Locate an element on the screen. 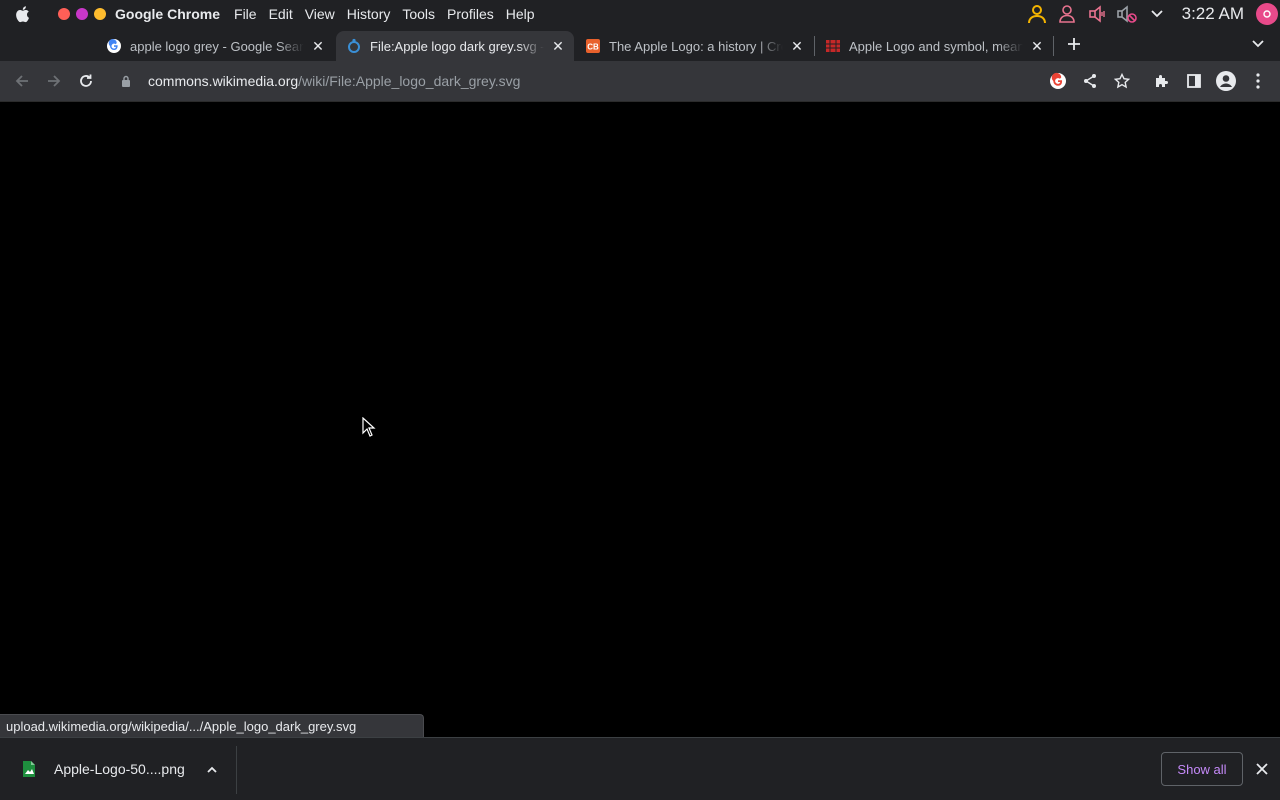 This screenshot has width=1280, height=800. tab-google-search: apple logo grey - Google Search ✕ is located at coordinates (215, 46).